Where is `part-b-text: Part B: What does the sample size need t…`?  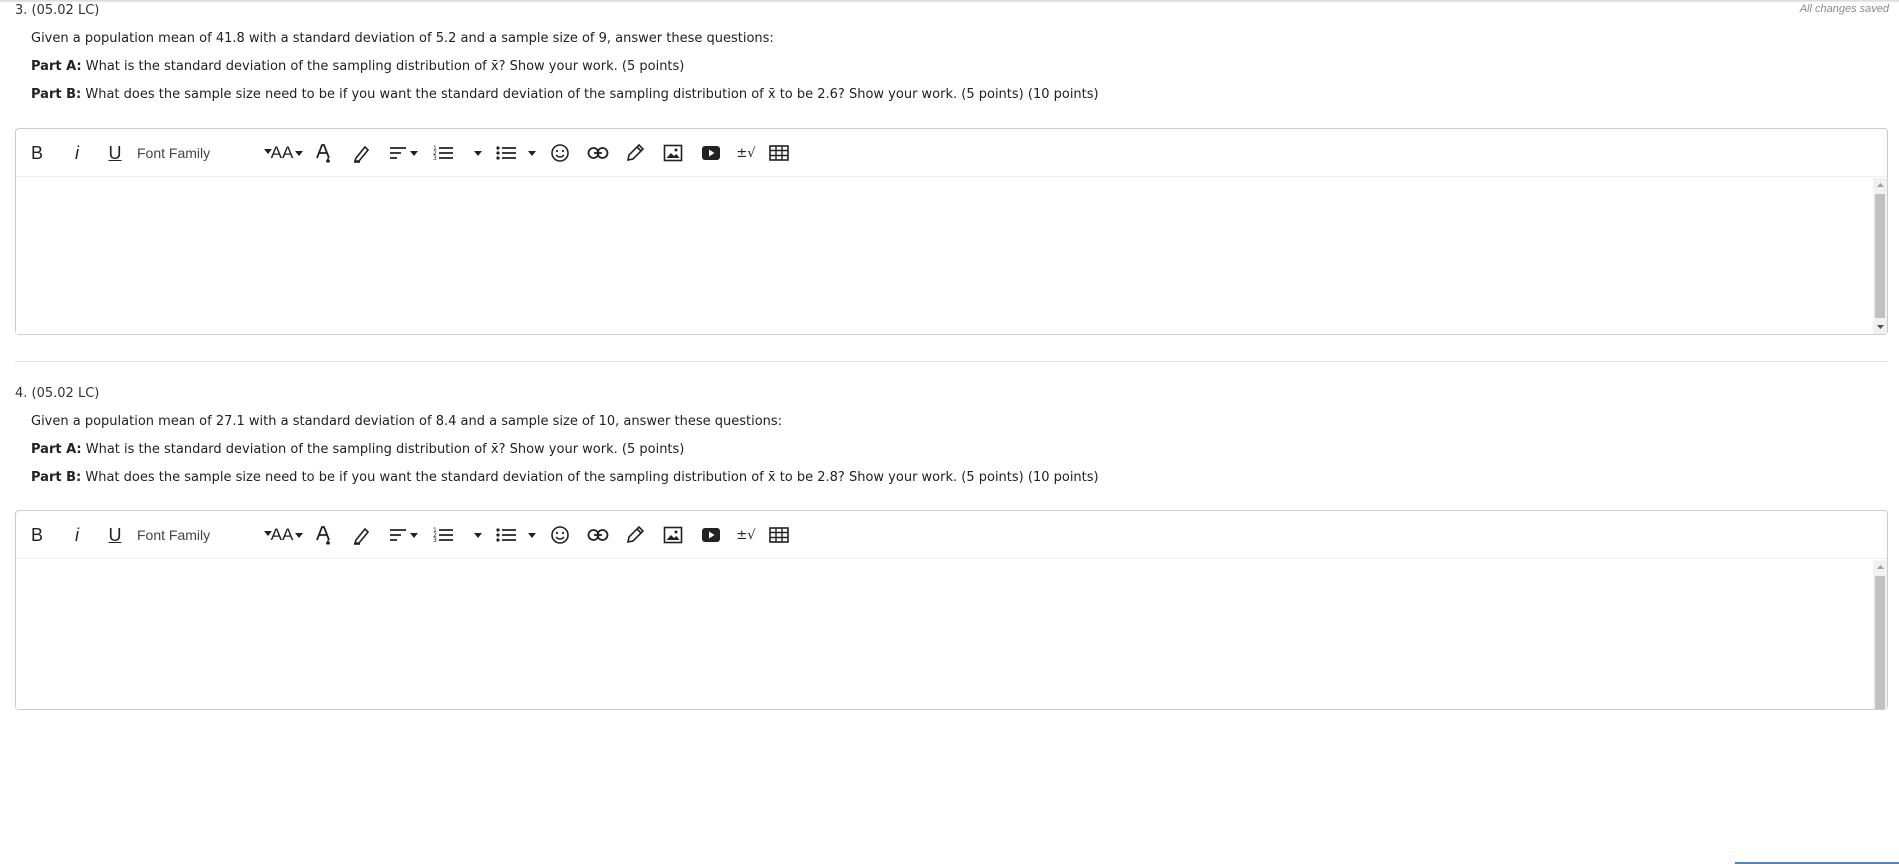 part-b-text: Part B: What does the sample size need t… is located at coordinates (565, 94).